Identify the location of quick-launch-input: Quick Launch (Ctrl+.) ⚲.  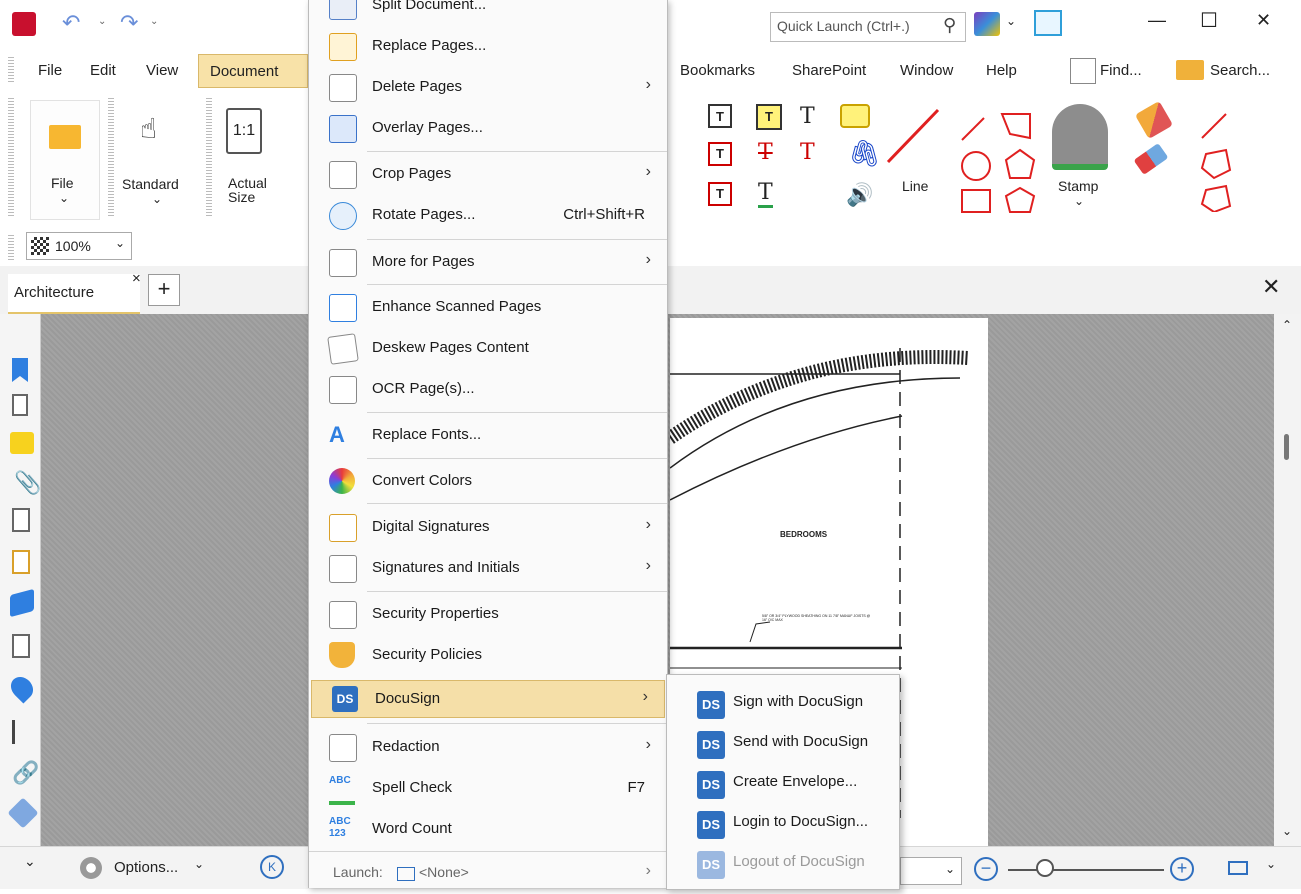
(868, 27).